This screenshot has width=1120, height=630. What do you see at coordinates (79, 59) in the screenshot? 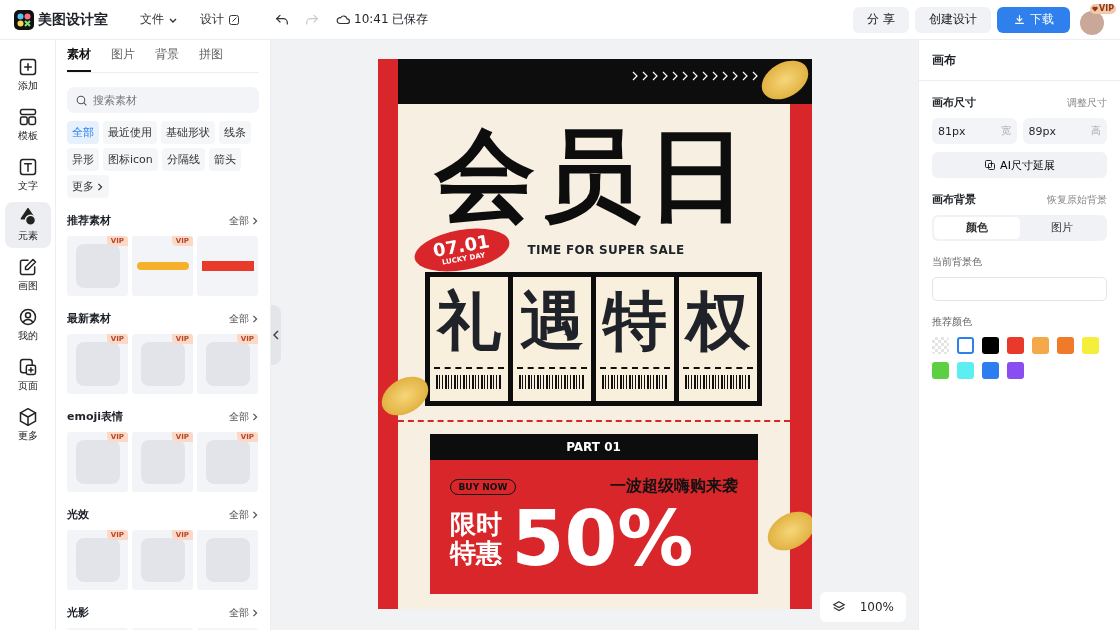
I see `panel-tab: 素材` at bounding box center [79, 59].